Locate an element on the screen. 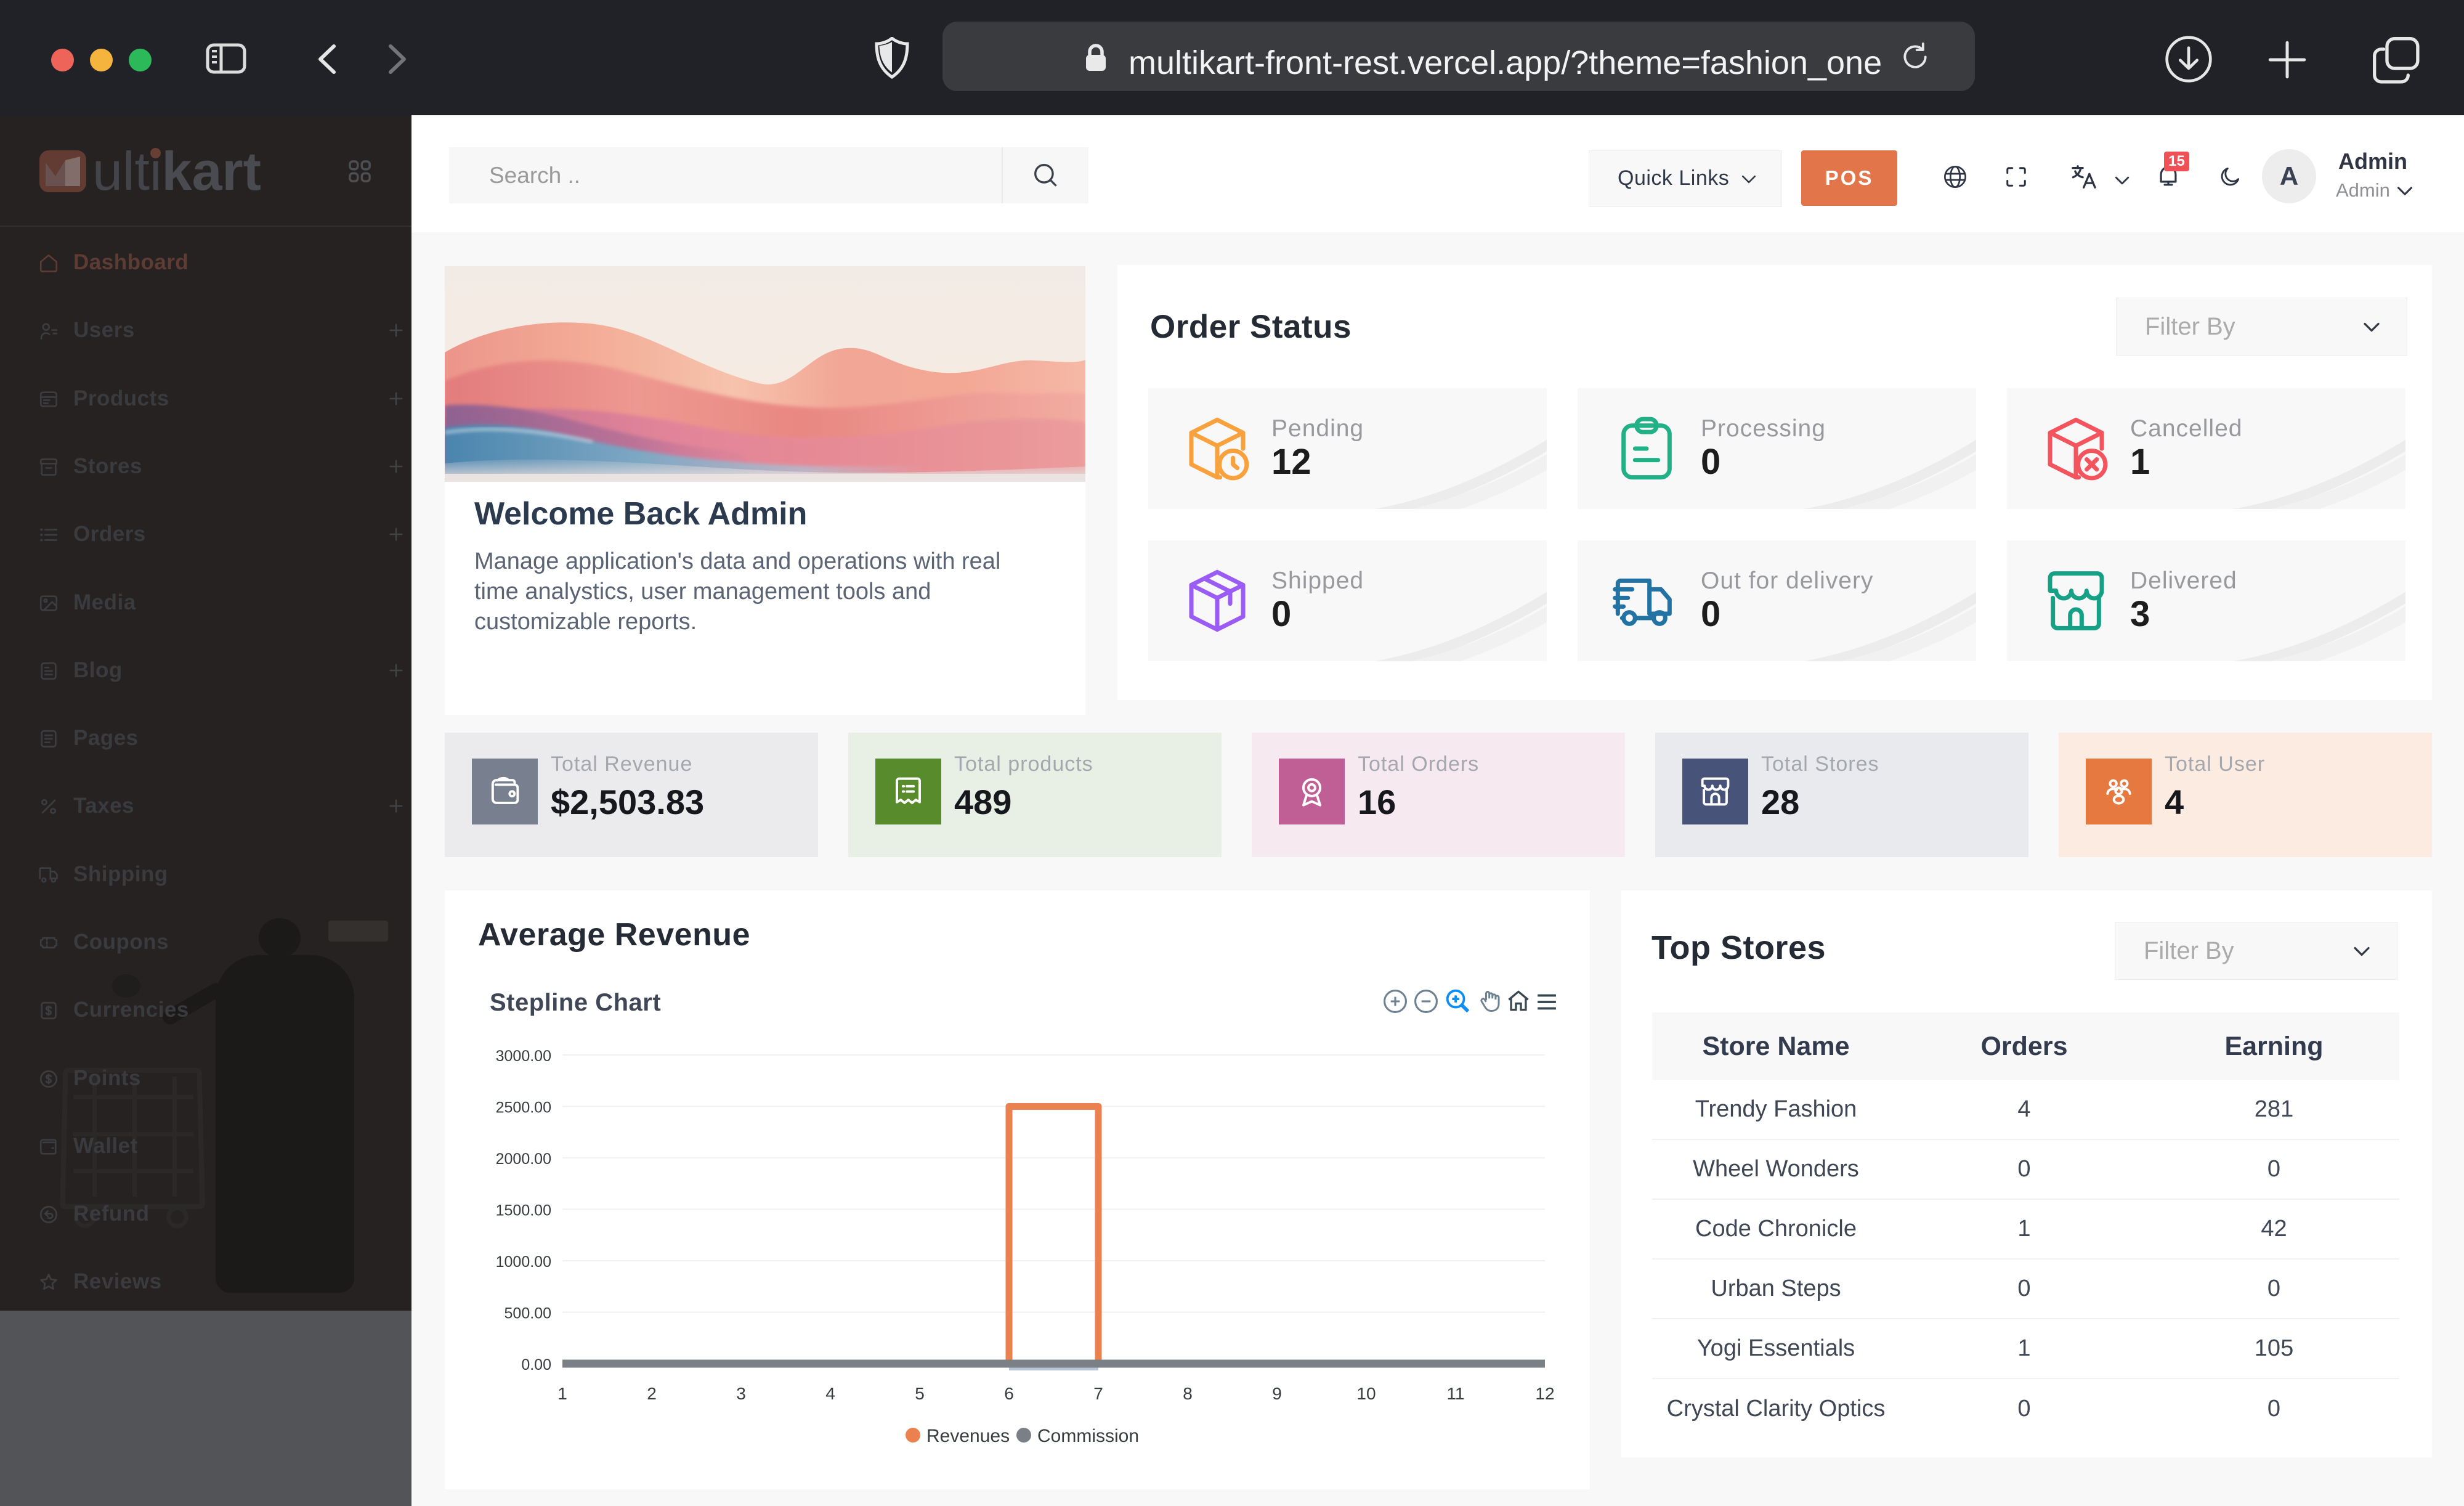  svg-text: 3000.00 is located at coordinates (523, 1056).